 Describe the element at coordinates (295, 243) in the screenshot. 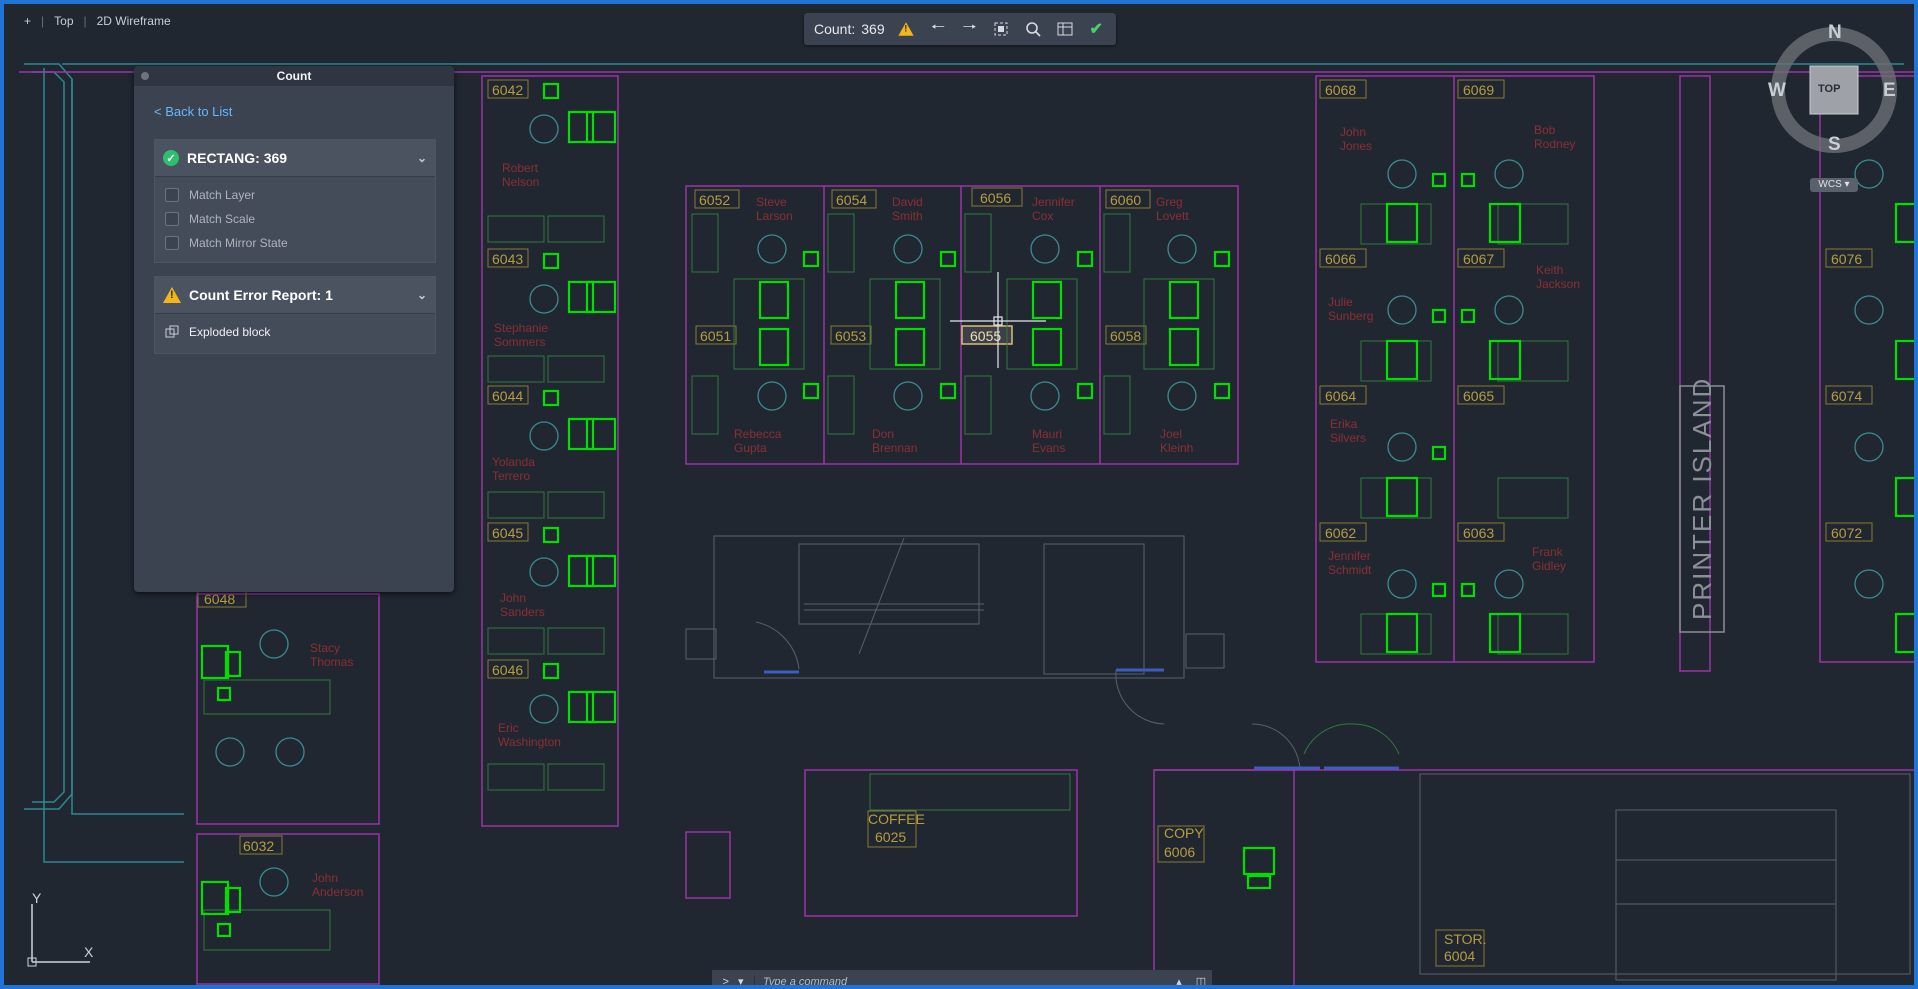

I see `match-mirror-option: Match Mirror State` at that location.